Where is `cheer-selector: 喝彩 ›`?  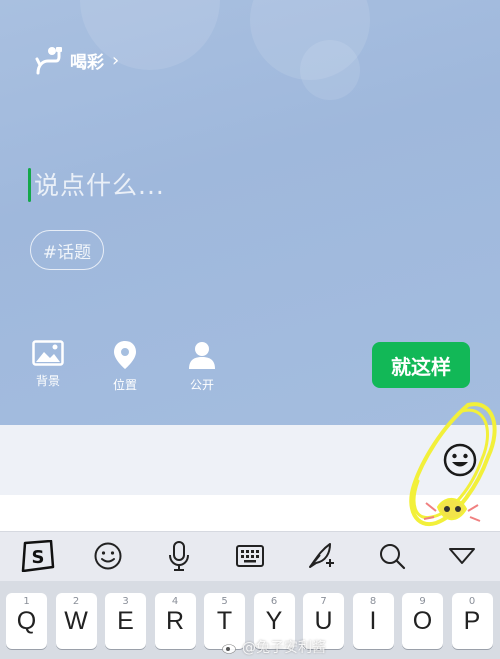 cheer-selector: 喝彩 › is located at coordinates (76, 60).